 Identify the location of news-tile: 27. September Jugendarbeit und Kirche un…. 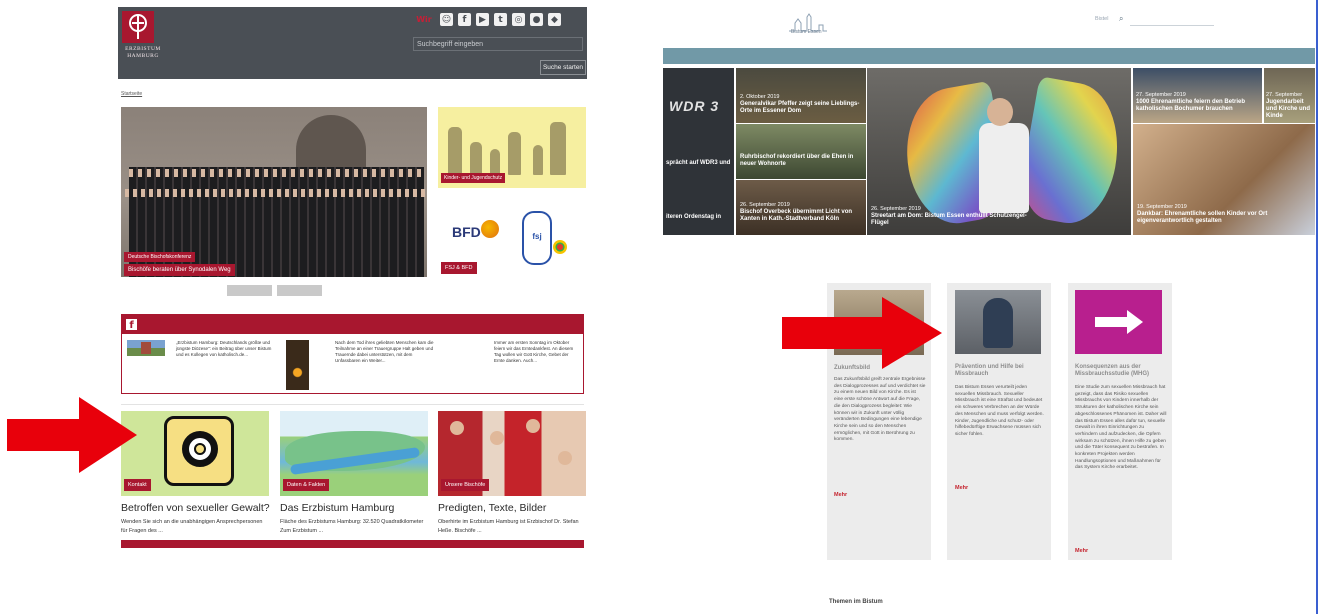
(1289, 95).